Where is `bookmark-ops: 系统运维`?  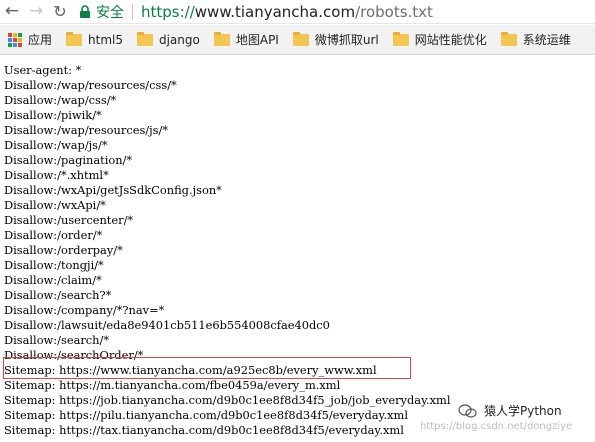 bookmark-ops: 系统运维 is located at coordinates (535, 39).